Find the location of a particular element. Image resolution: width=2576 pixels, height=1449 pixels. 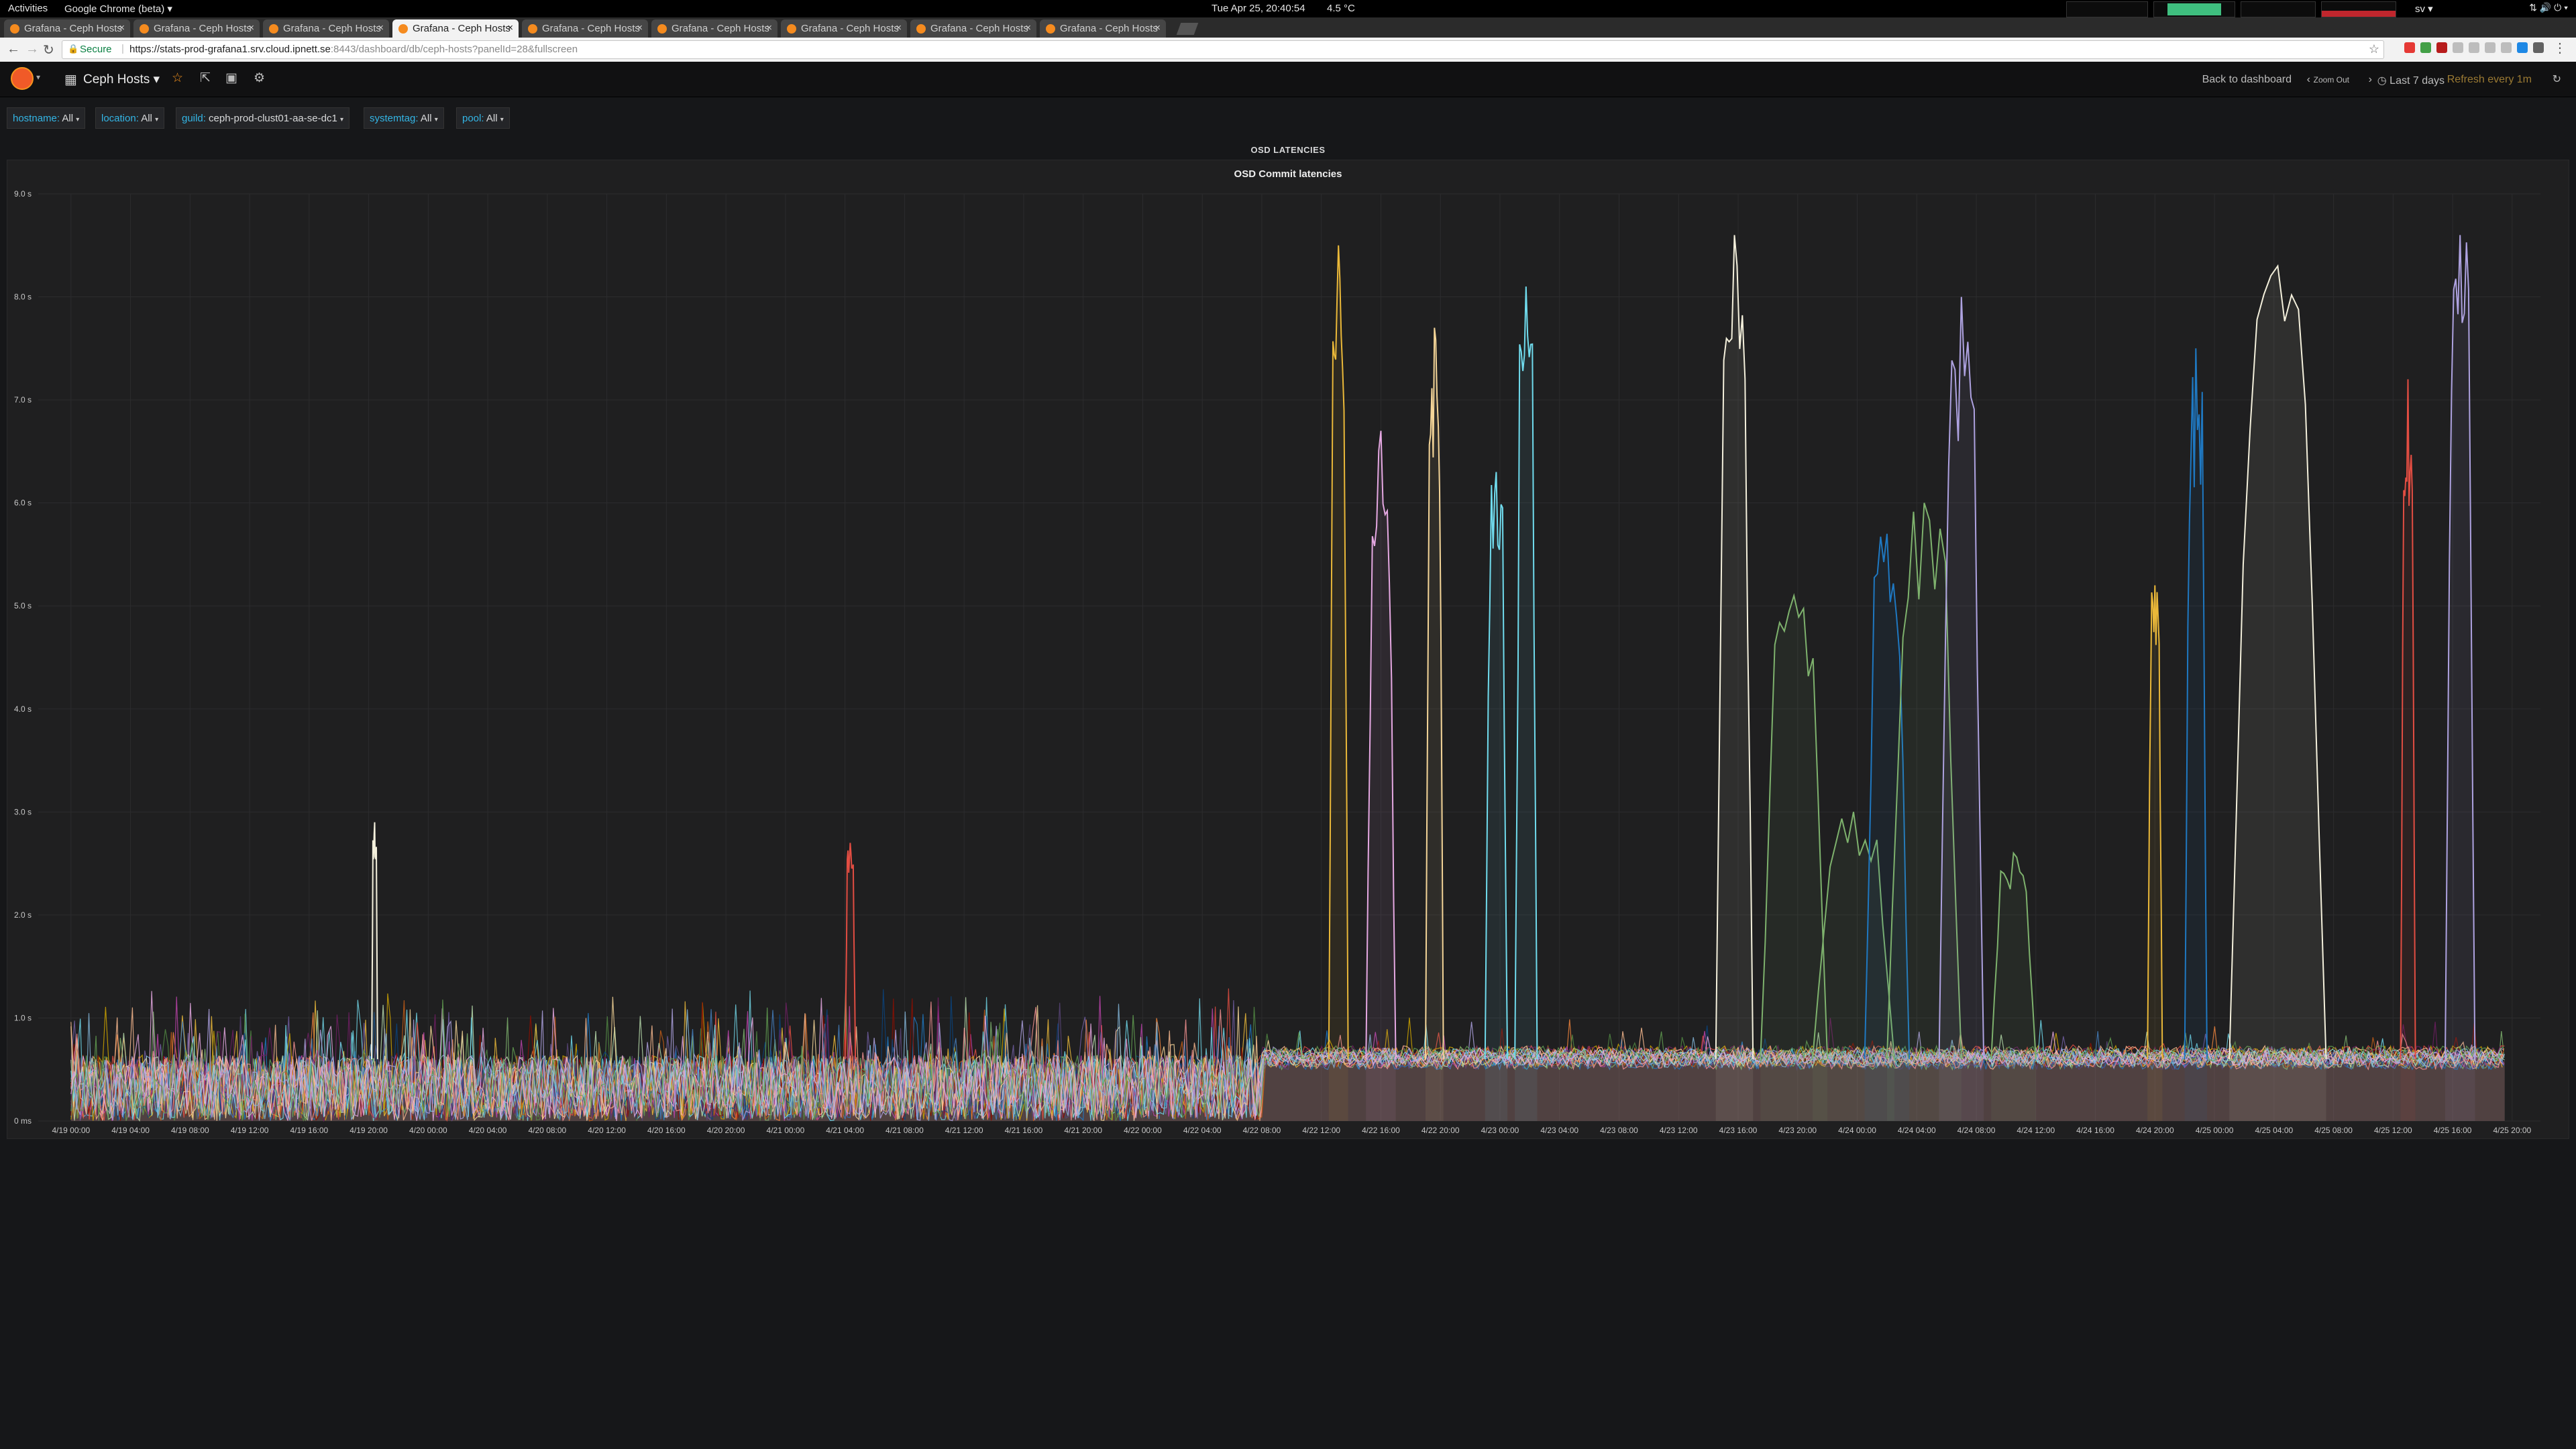

y-tick-label: 1.0 s is located at coordinates (23, 1017).